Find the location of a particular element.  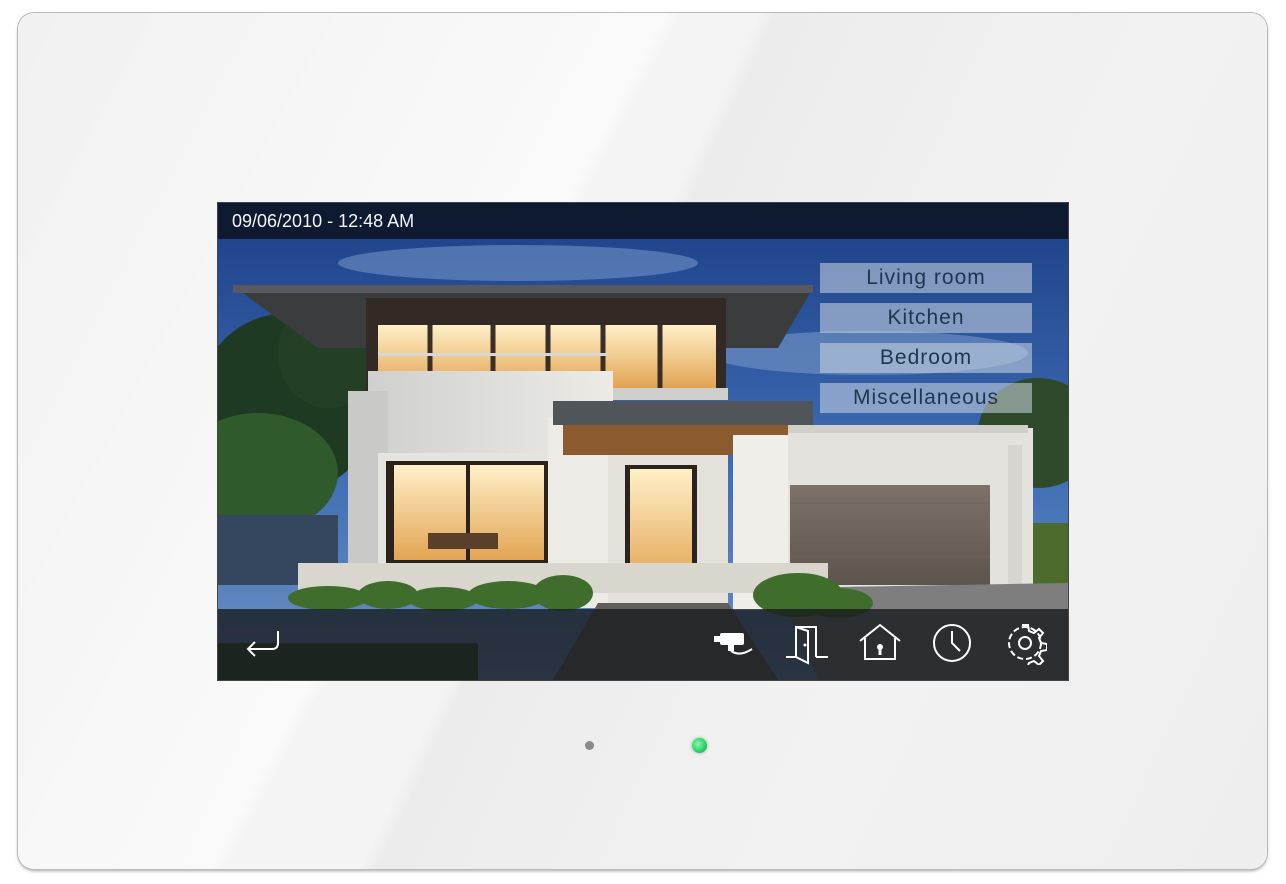

sensor-dot is located at coordinates (589, 745).